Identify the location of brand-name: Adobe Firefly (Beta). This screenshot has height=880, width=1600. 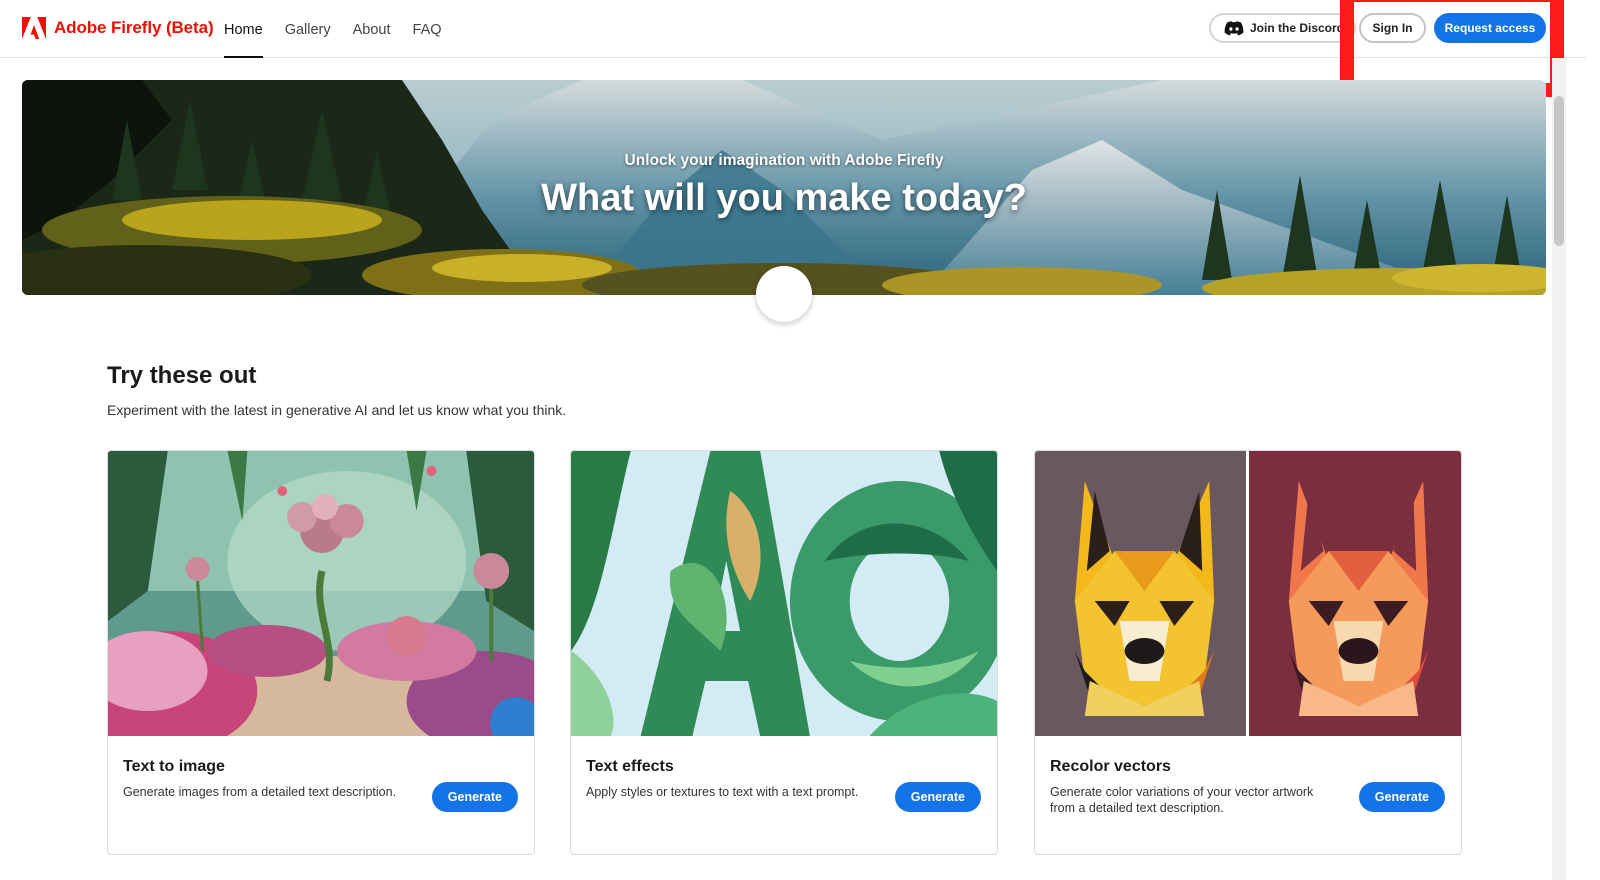
(134, 27).